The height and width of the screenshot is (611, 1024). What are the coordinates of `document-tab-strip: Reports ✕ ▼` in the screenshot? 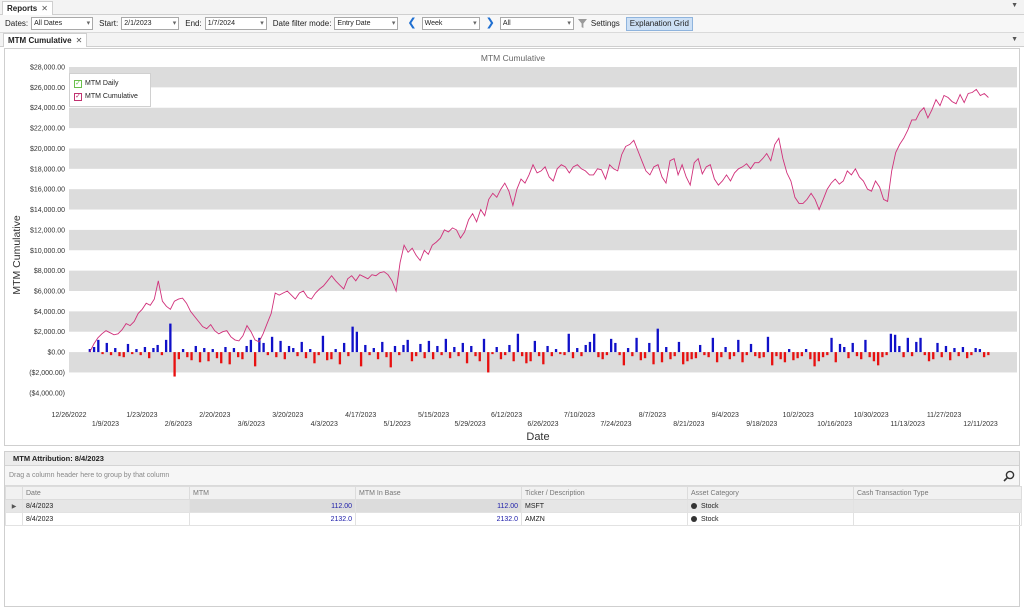 It's located at (512, 7).